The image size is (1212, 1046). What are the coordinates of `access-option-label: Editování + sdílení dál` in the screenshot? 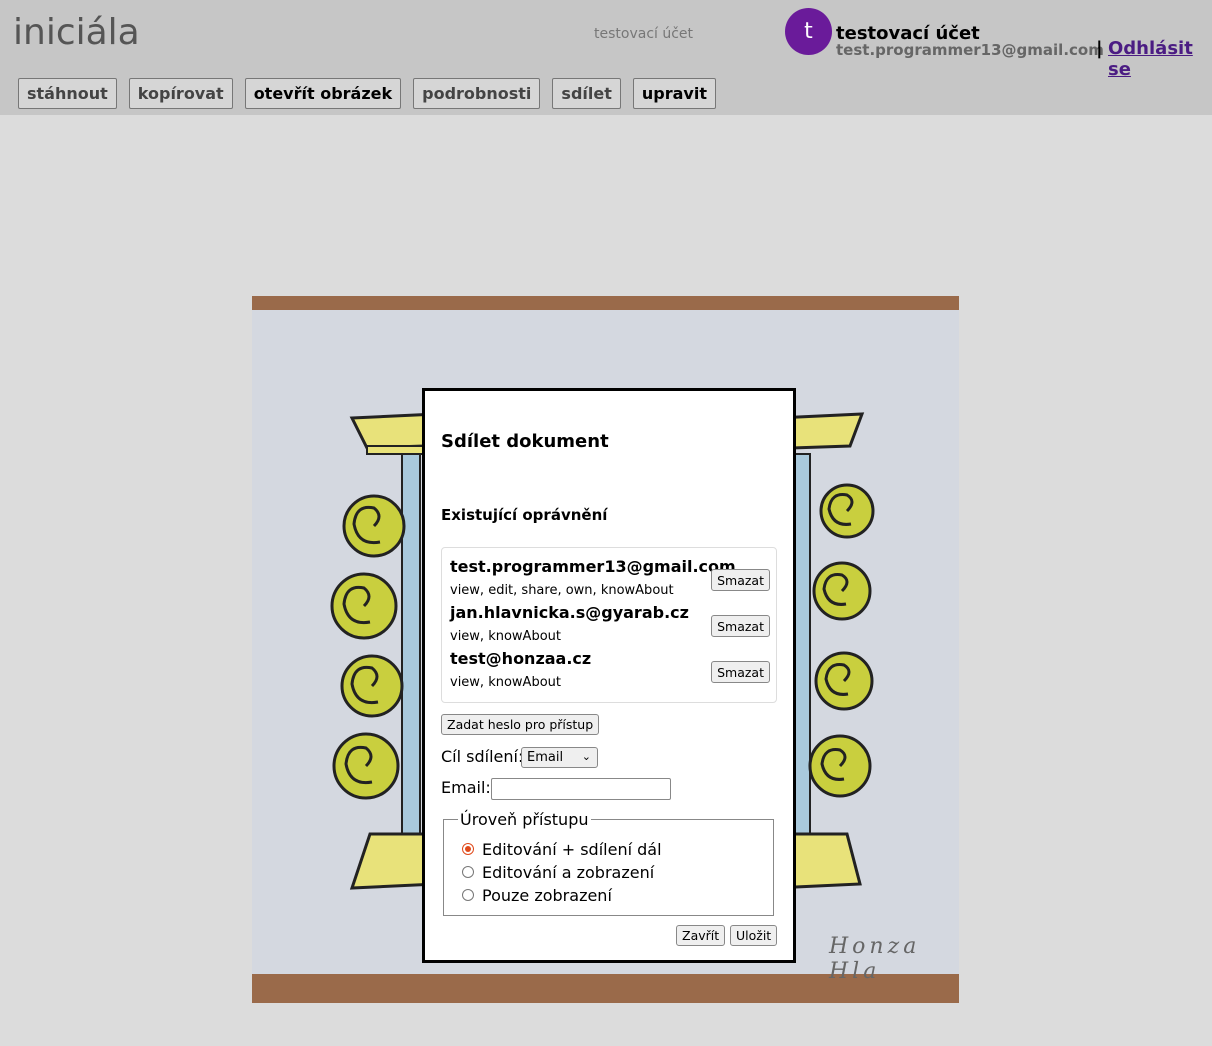 It's located at (572, 849).